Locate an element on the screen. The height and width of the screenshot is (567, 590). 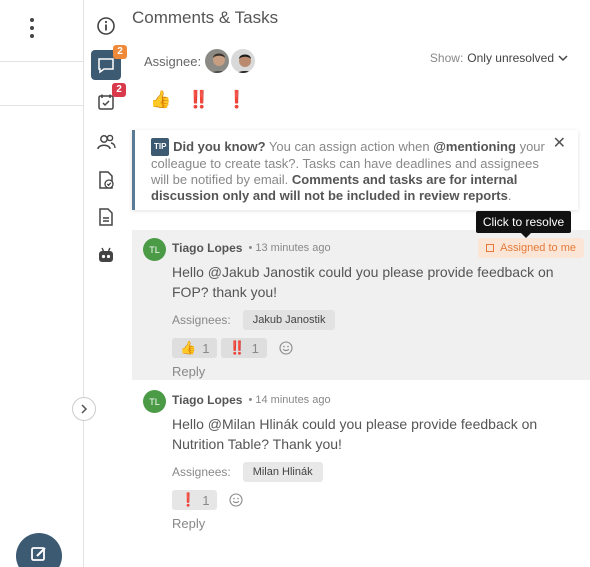
info-icon is located at coordinates (106, 26).